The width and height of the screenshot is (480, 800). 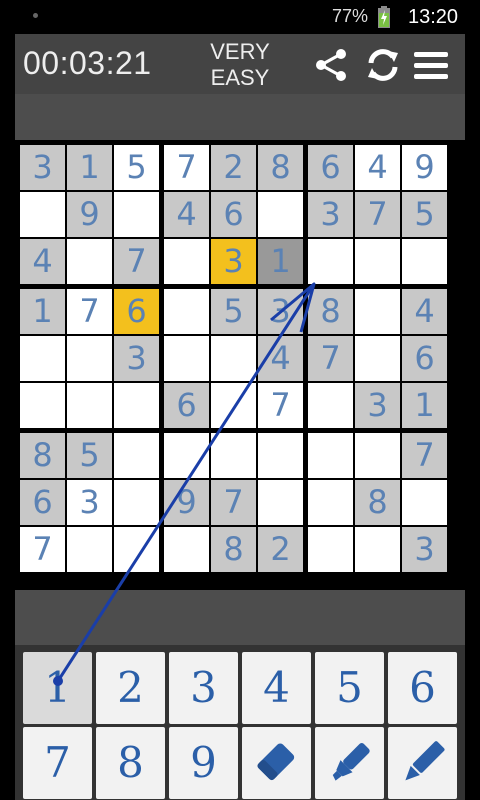 I want to click on board-cell-r7-c3, so click(x=136, y=455).